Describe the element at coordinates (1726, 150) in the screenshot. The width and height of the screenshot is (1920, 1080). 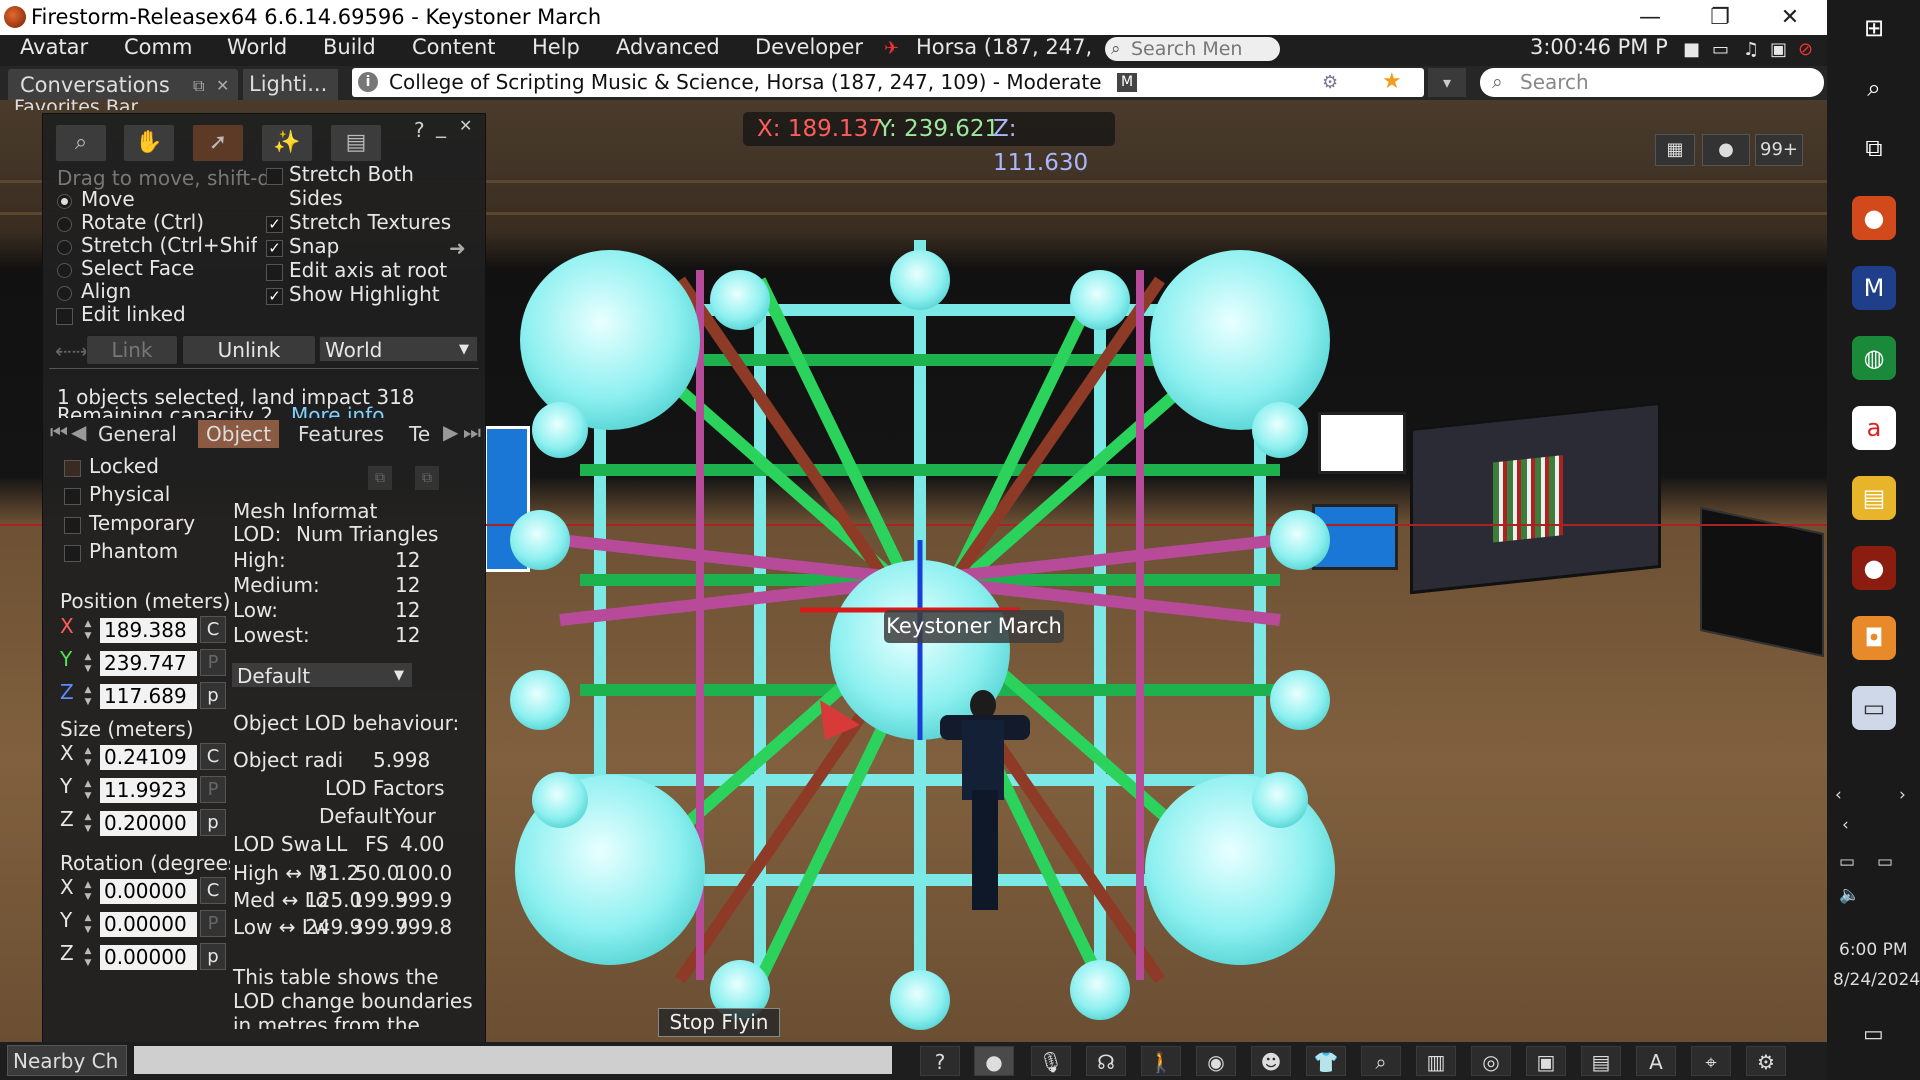
I see `chat-bubble-icon: ●` at that location.